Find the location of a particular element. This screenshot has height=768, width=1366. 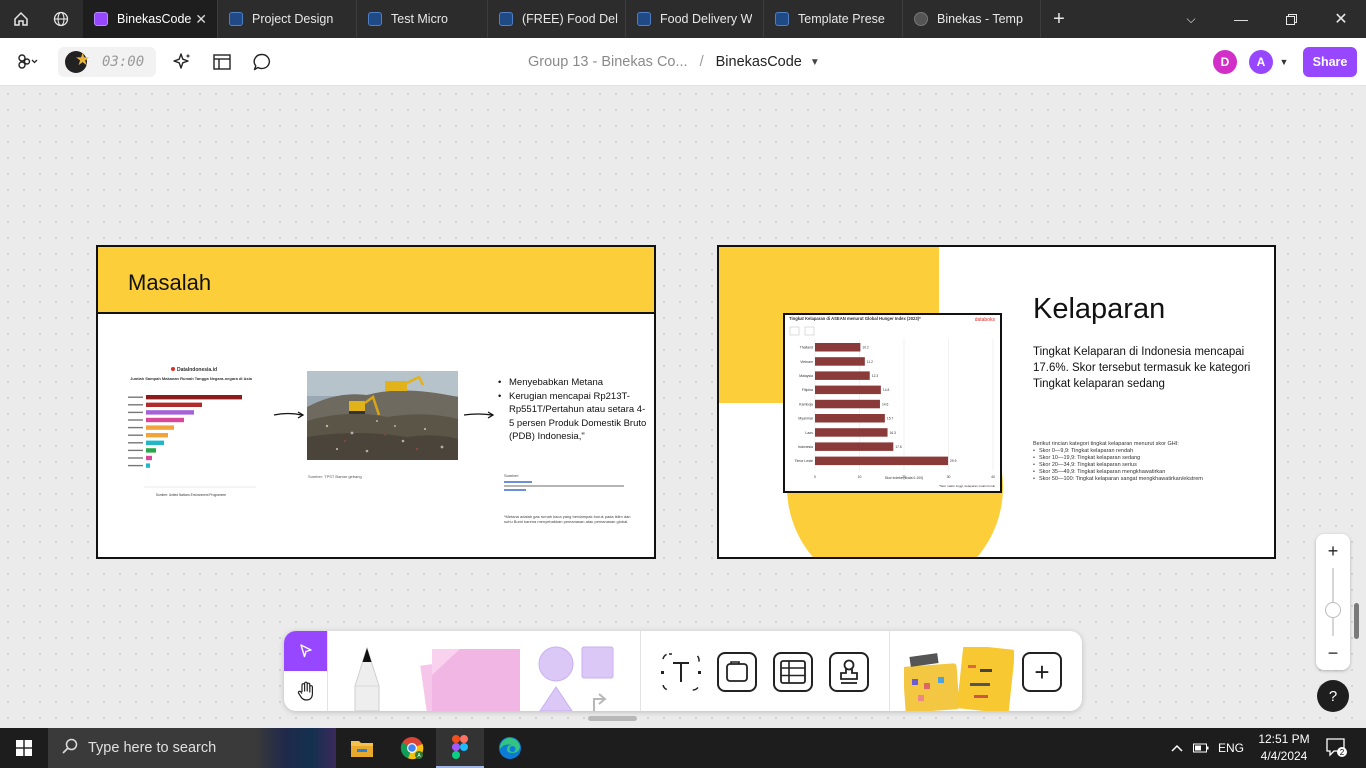

toolbar-drag-handle is located at coordinates (612, 718).